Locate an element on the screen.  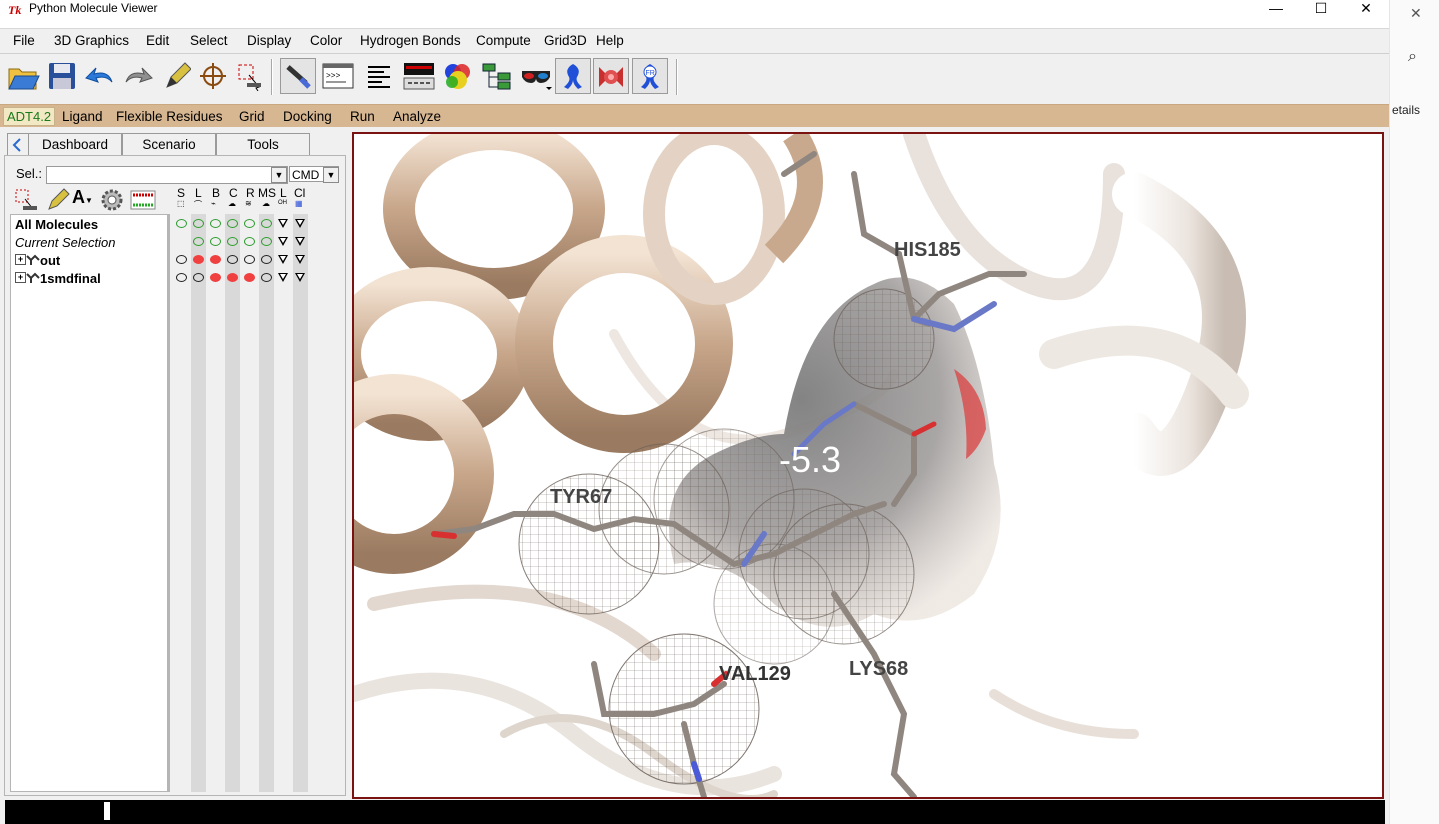
adt-menu-analyze: Analyze is located at coordinates (417, 116).